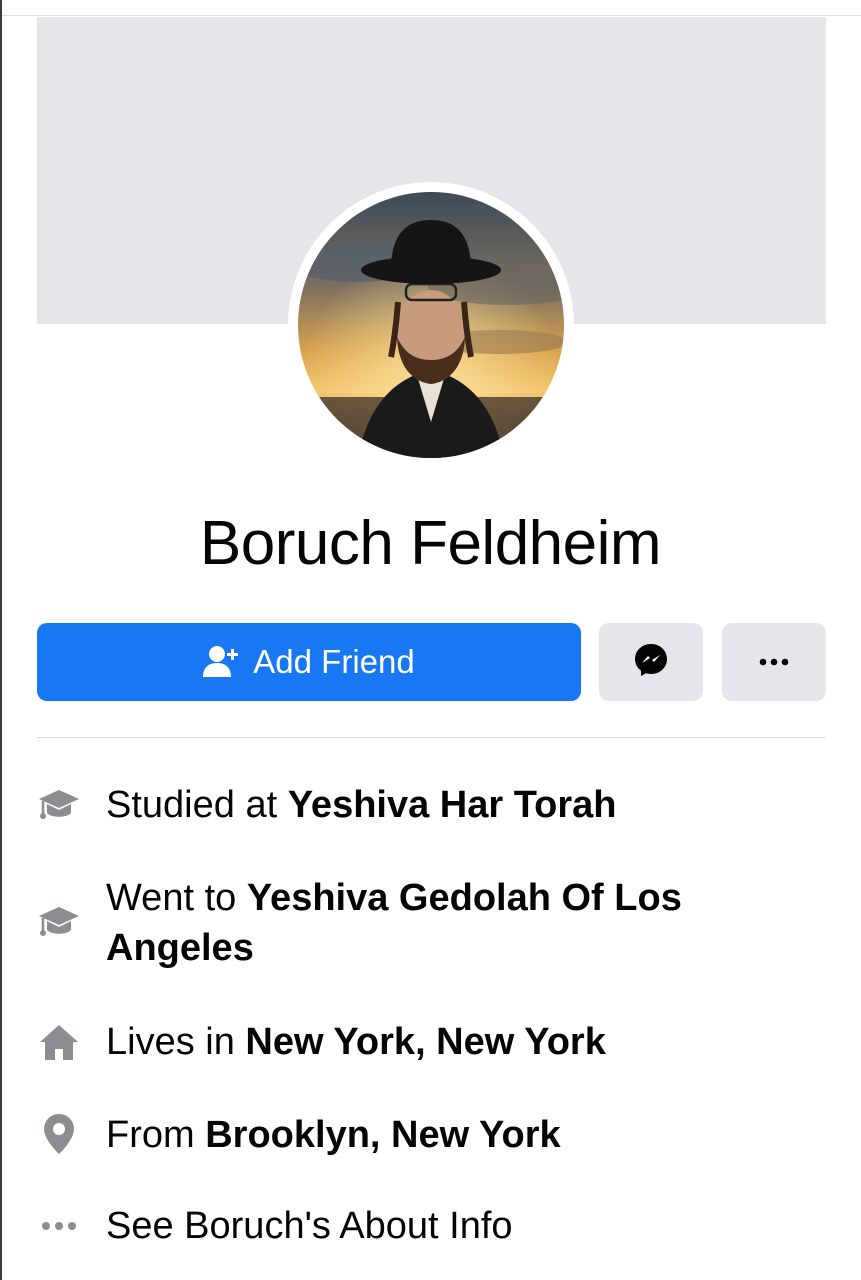 This screenshot has height=1280, width=861. Describe the element at coordinates (1, 640) in the screenshot. I see `window-edge` at that location.